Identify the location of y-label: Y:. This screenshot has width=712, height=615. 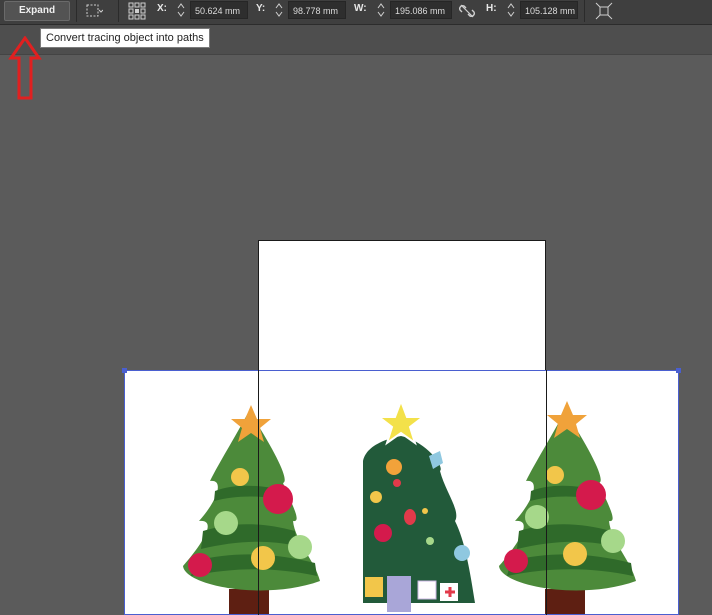
(261, 8).